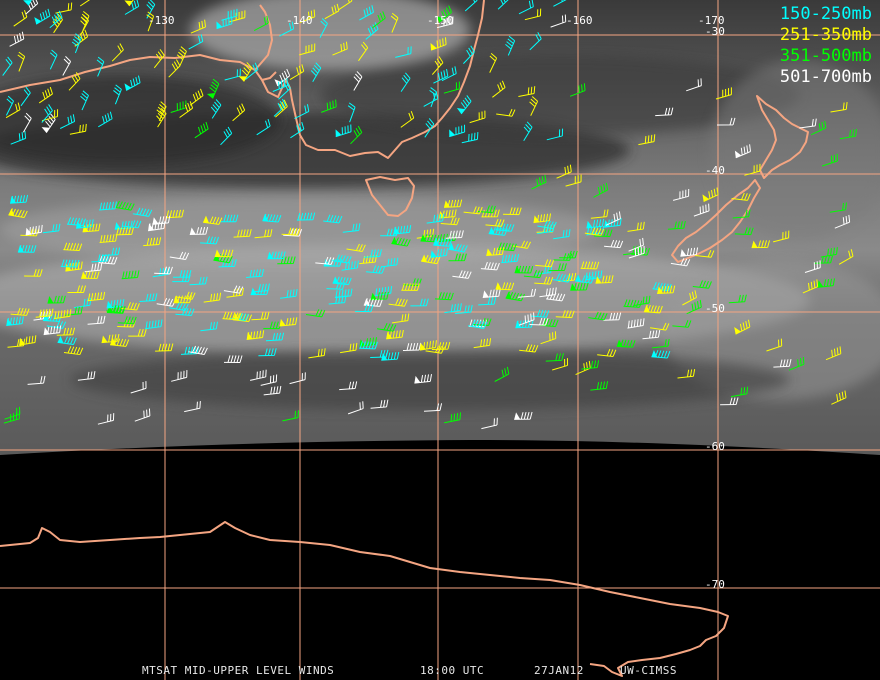  What do you see at coordinates (715, 308) in the screenshot?
I see `latitude-label: -50` at bounding box center [715, 308].